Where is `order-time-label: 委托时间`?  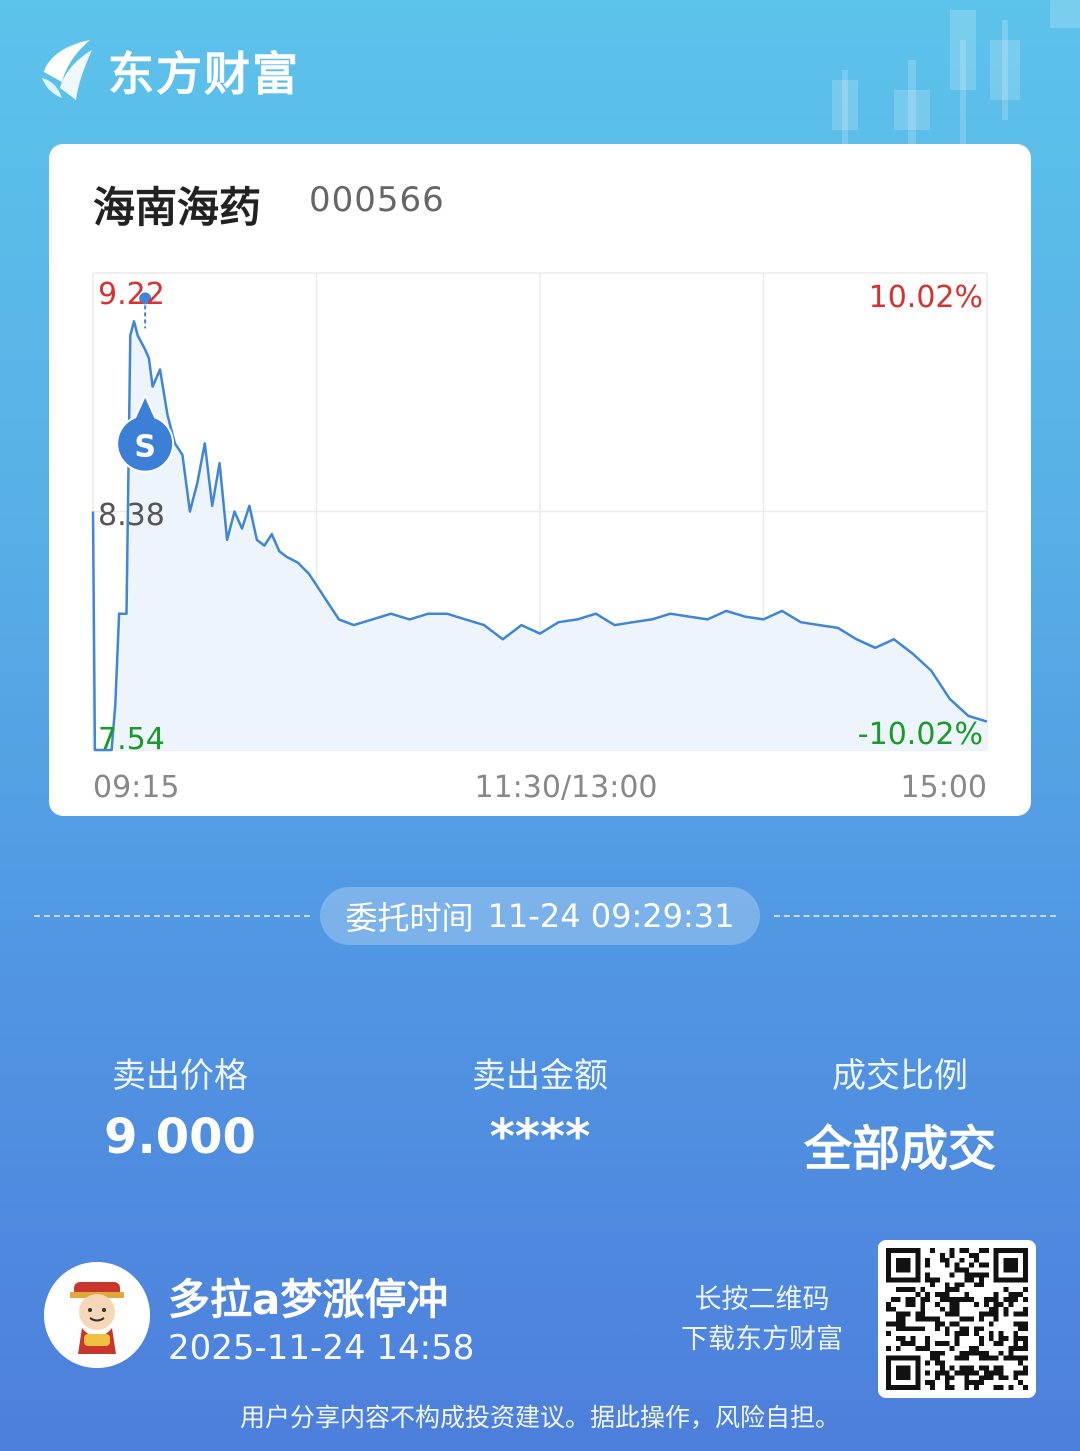
order-time-label: 委托时间 is located at coordinates (409, 918).